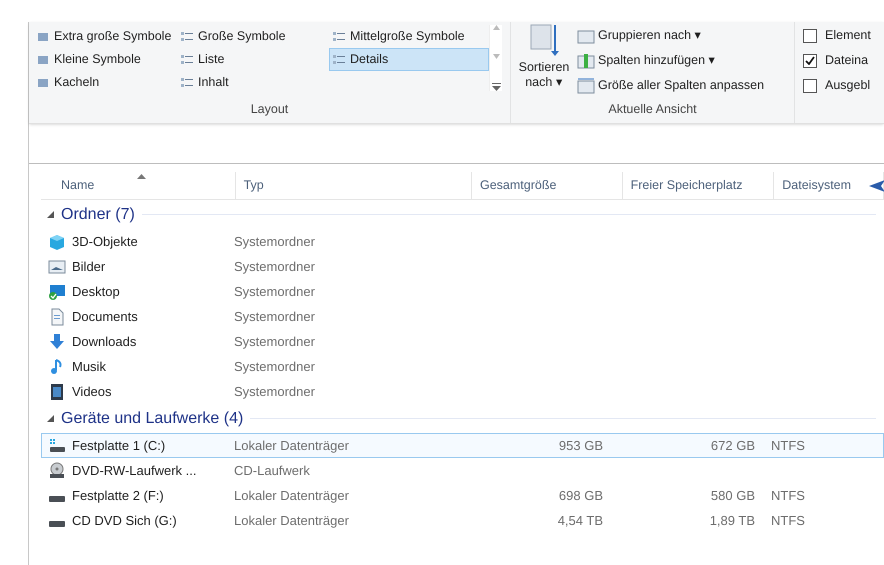 This screenshot has height=565, width=884. What do you see at coordinates (253, 82) in the screenshot?
I see `layout-option: Inhalt` at bounding box center [253, 82].